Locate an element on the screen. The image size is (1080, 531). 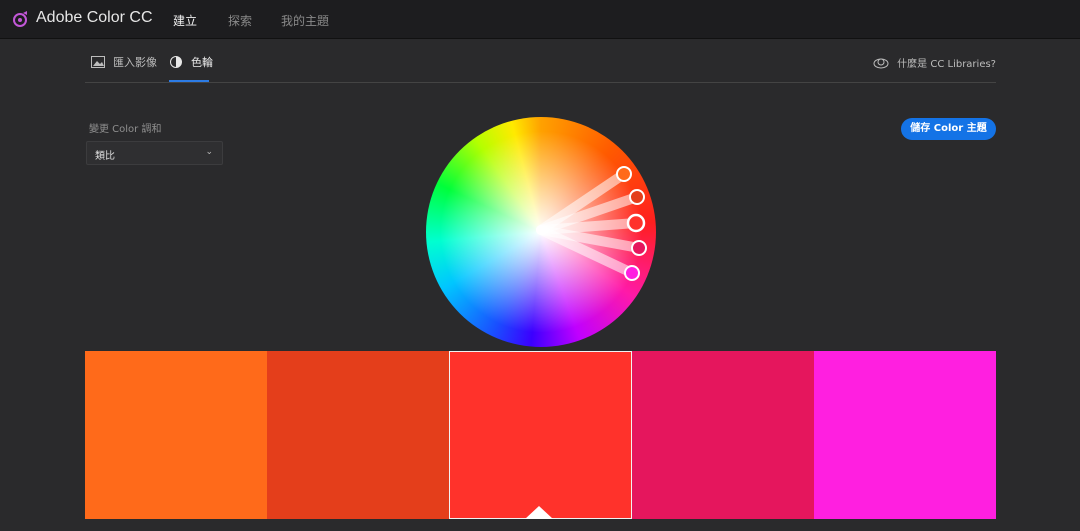
top-bar: Adobe Color CC 建立 探索 我的主題 is located at coordinates (540, 19).